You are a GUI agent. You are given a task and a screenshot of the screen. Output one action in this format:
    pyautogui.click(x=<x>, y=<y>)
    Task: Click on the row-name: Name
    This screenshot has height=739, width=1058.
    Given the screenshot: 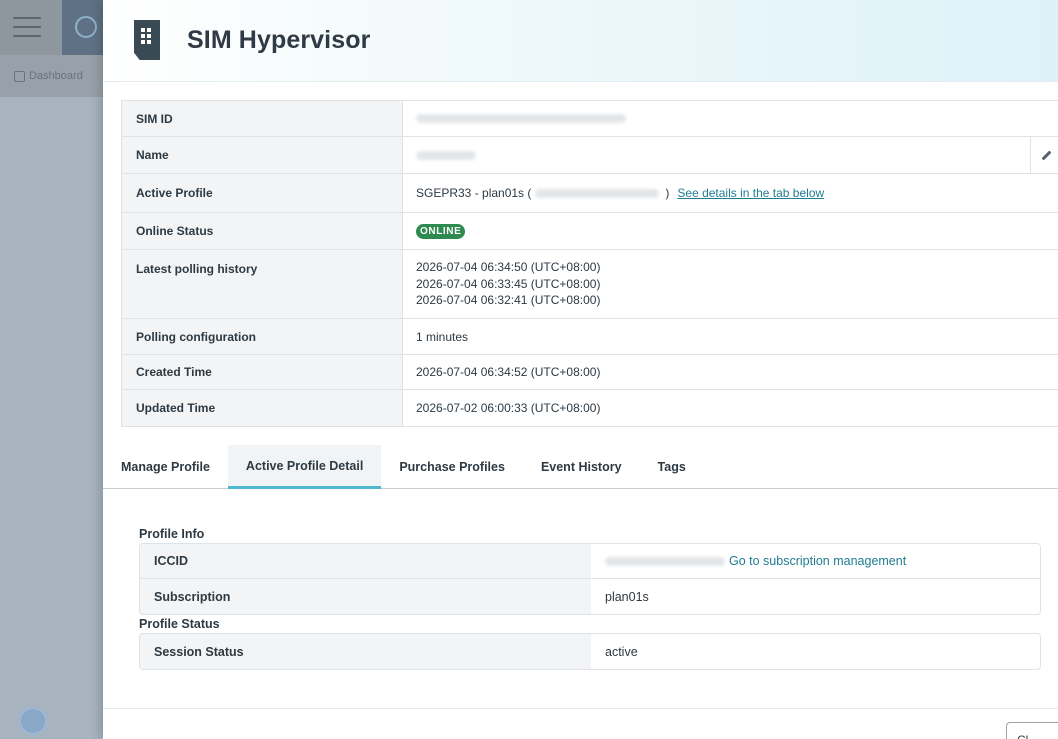 What is the action you would take?
    pyautogui.click(x=590, y=155)
    